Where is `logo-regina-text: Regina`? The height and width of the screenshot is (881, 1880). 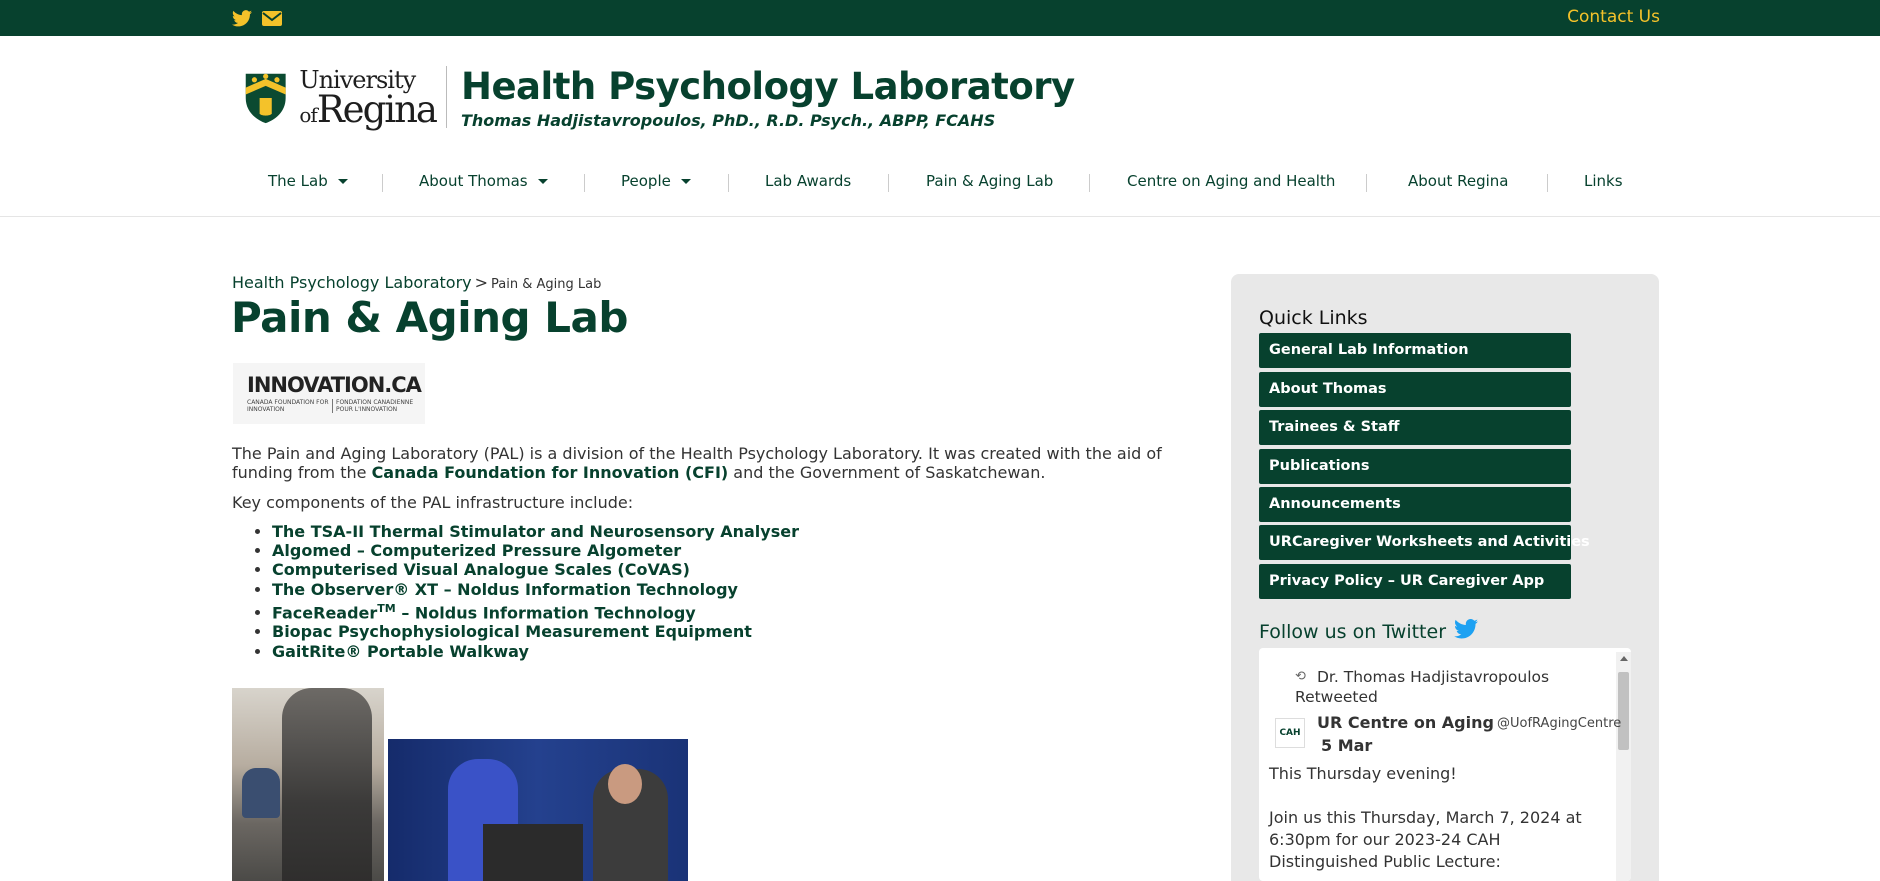
logo-regina-text: Regina is located at coordinates (377, 109).